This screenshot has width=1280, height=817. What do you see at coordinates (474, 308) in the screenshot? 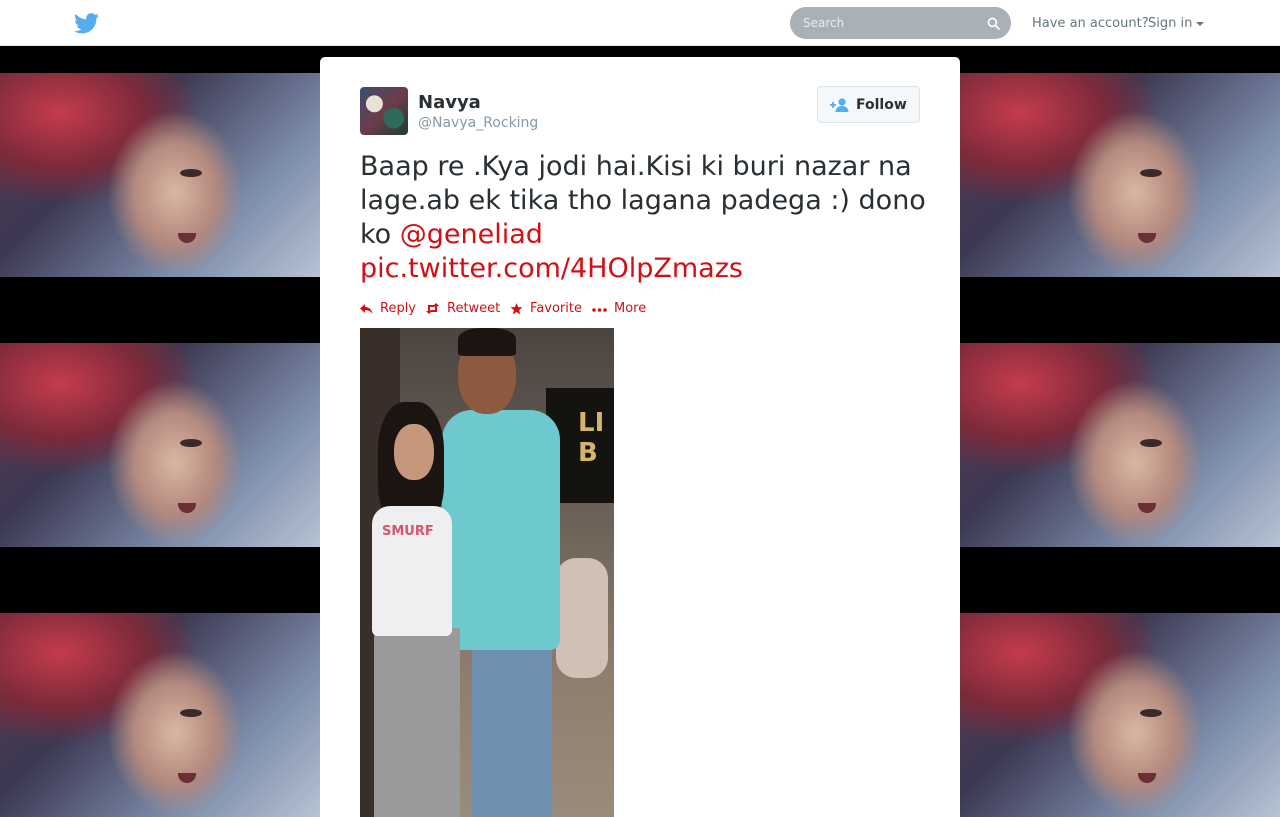
I see `retweet-label: Retweet` at bounding box center [474, 308].